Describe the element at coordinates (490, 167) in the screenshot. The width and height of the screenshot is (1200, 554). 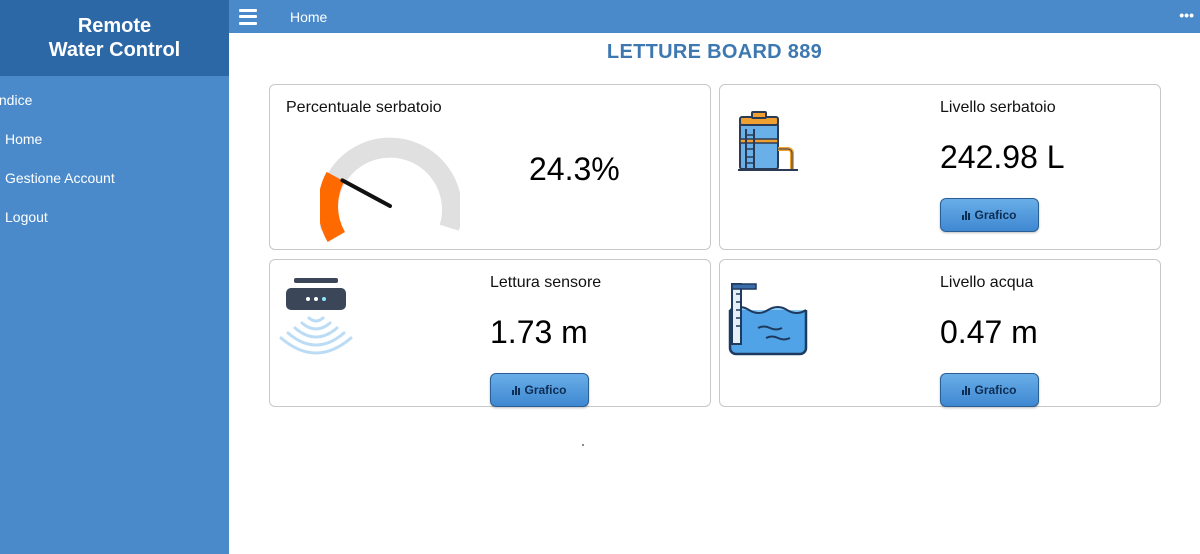
I see `card-percentuale-serbatoio: Percentuale serbatoio 24.3%` at that location.